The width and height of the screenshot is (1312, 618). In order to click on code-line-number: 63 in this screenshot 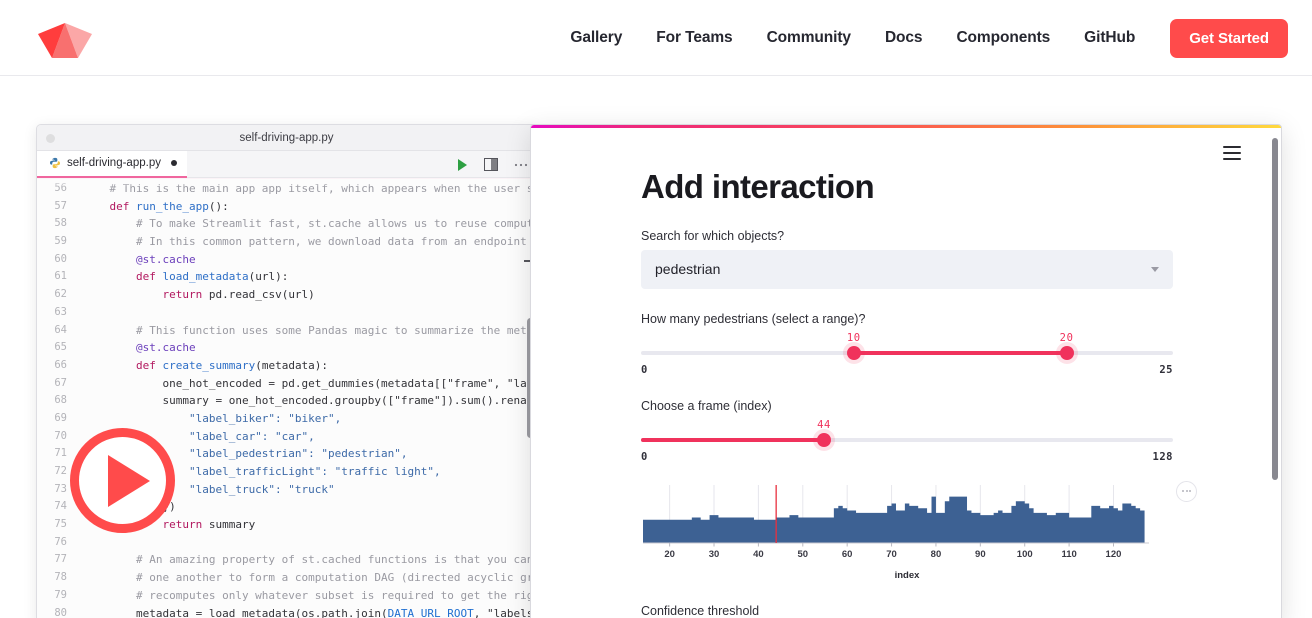, I will do `click(60, 311)`.